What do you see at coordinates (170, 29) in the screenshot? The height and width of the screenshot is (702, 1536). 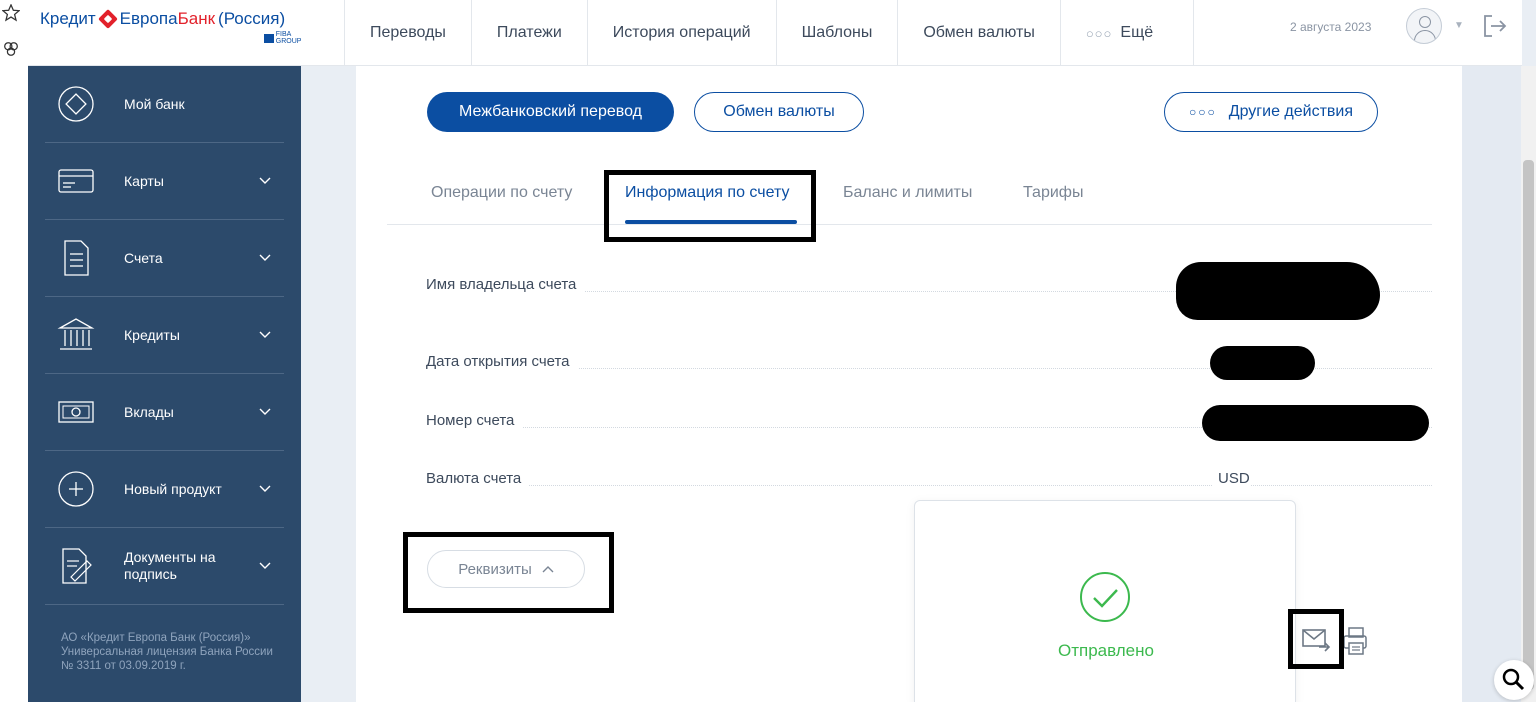 I see `bank-logo: Кредит Европа Банк (Россия) FIBA GROUP` at bounding box center [170, 29].